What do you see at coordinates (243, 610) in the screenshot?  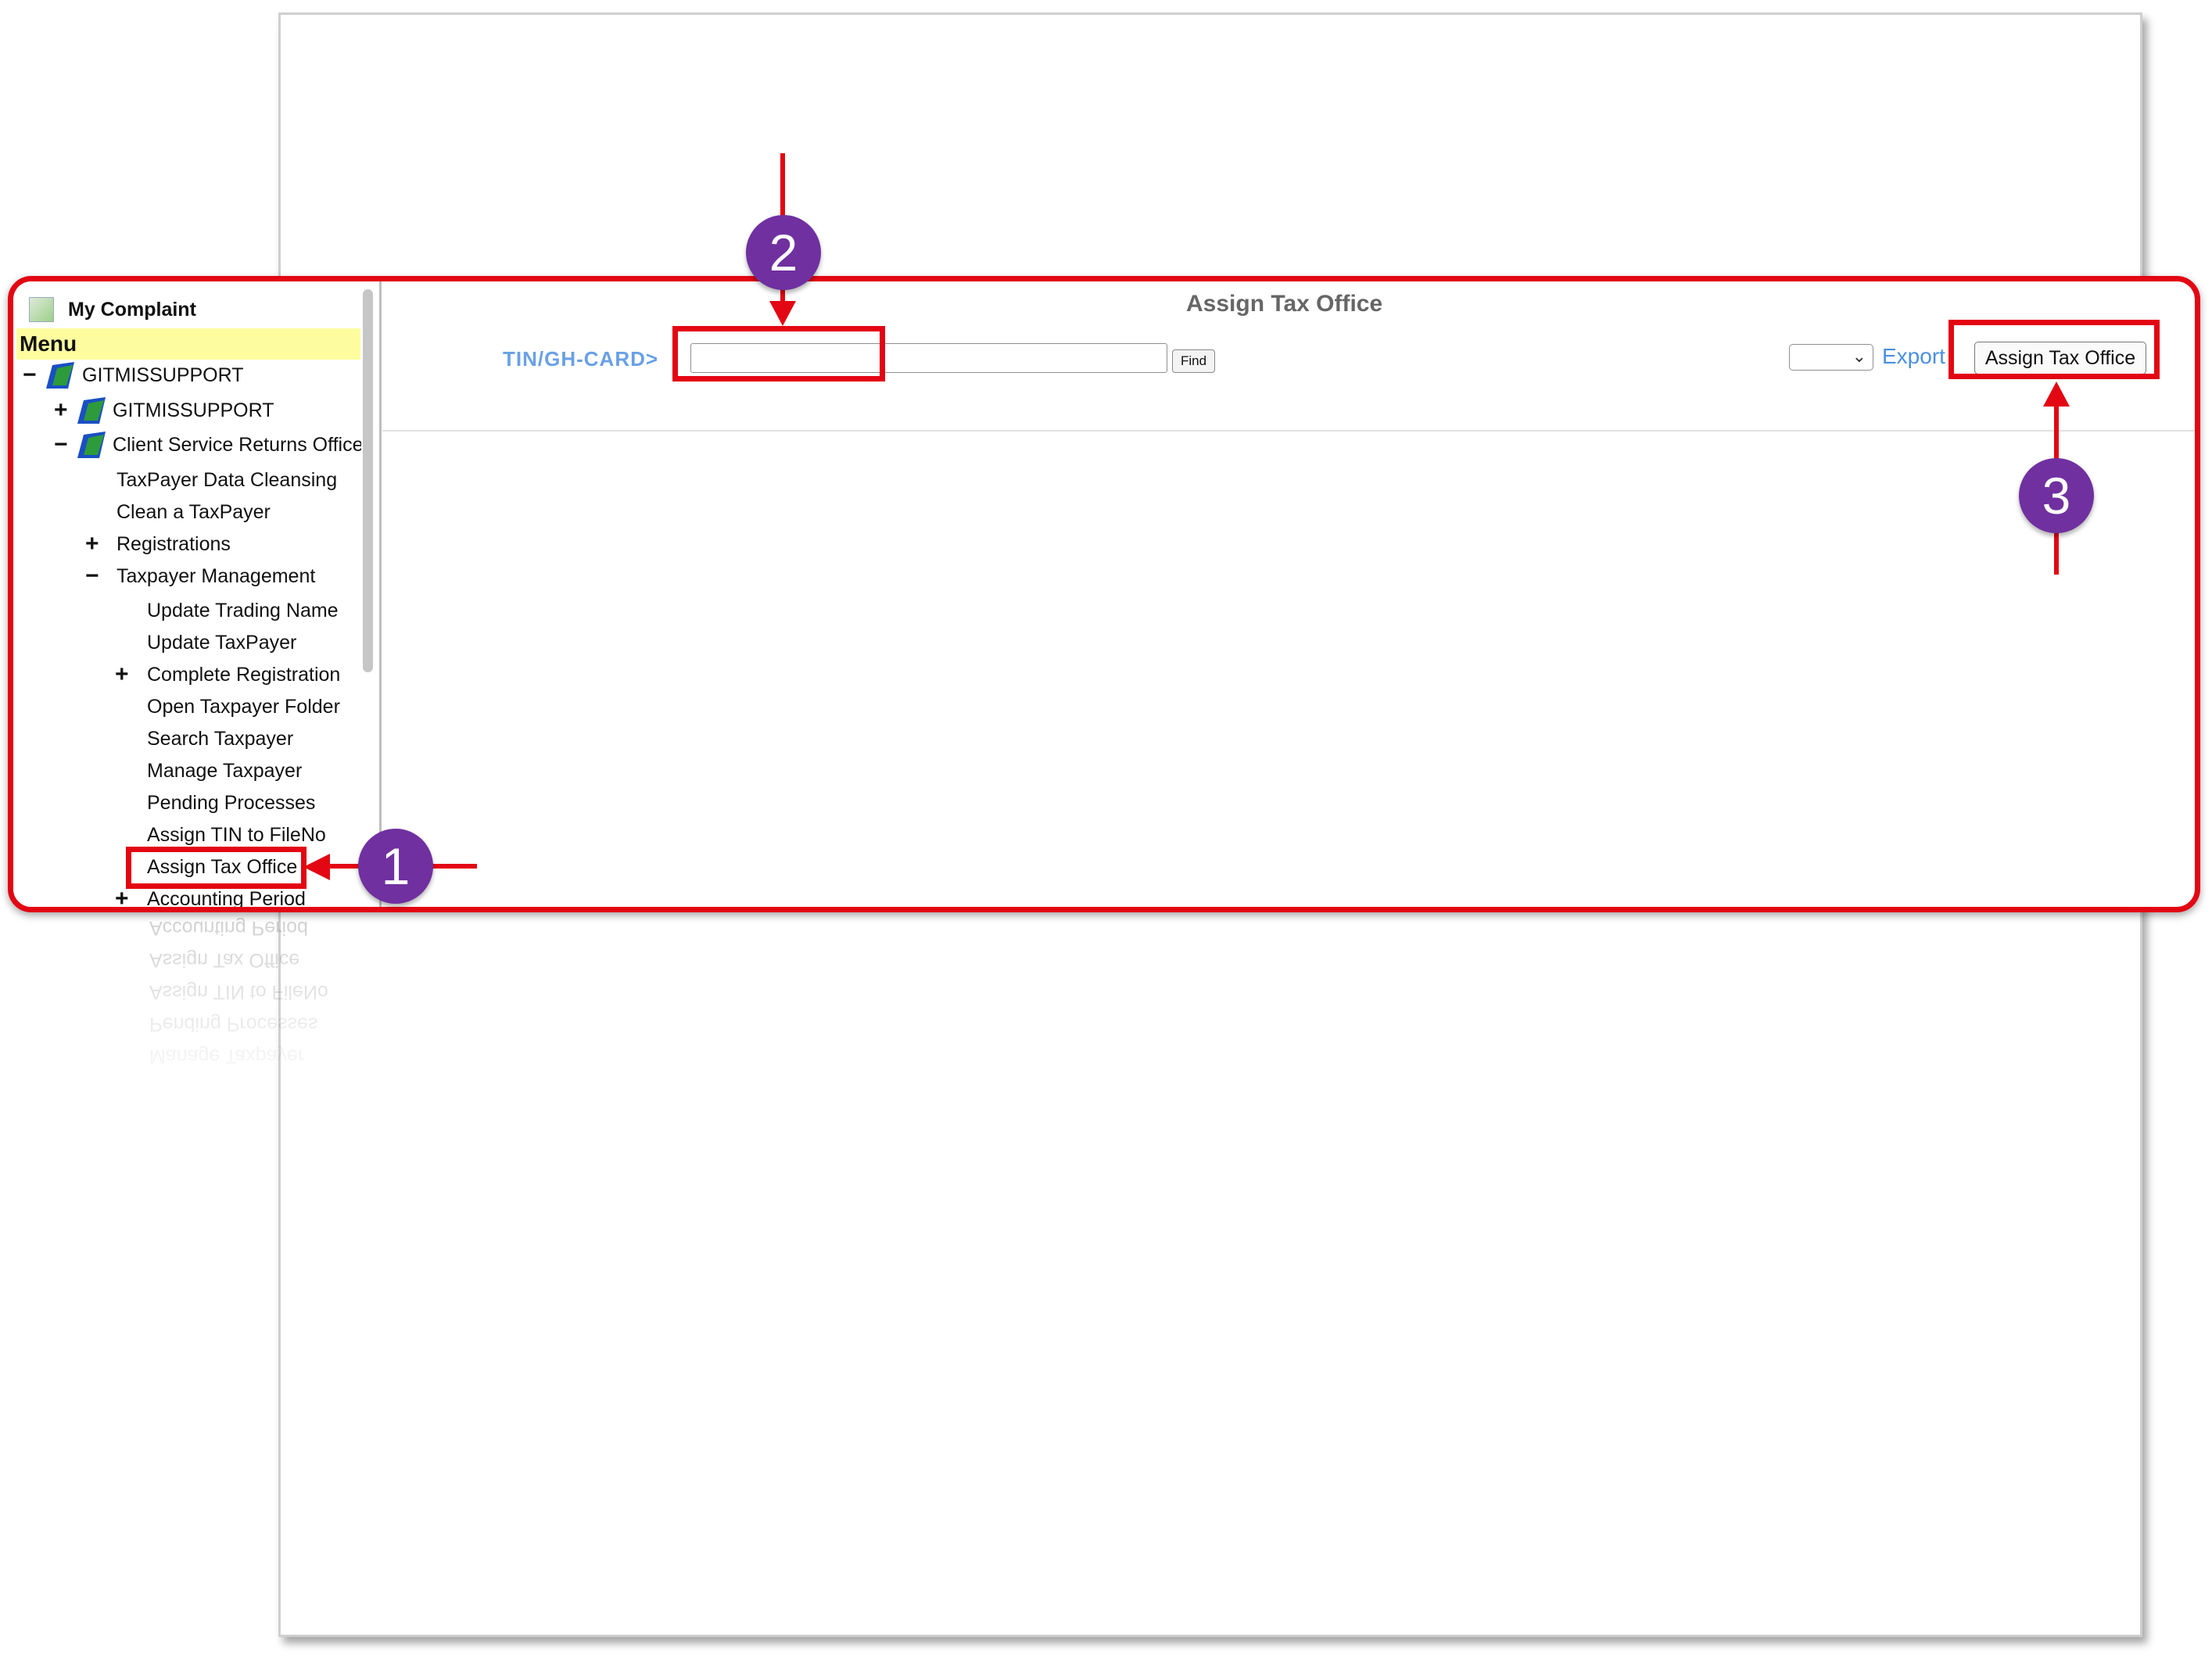 I see `tree-item-update-trading-name: Update Trading Name` at bounding box center [243, 610].